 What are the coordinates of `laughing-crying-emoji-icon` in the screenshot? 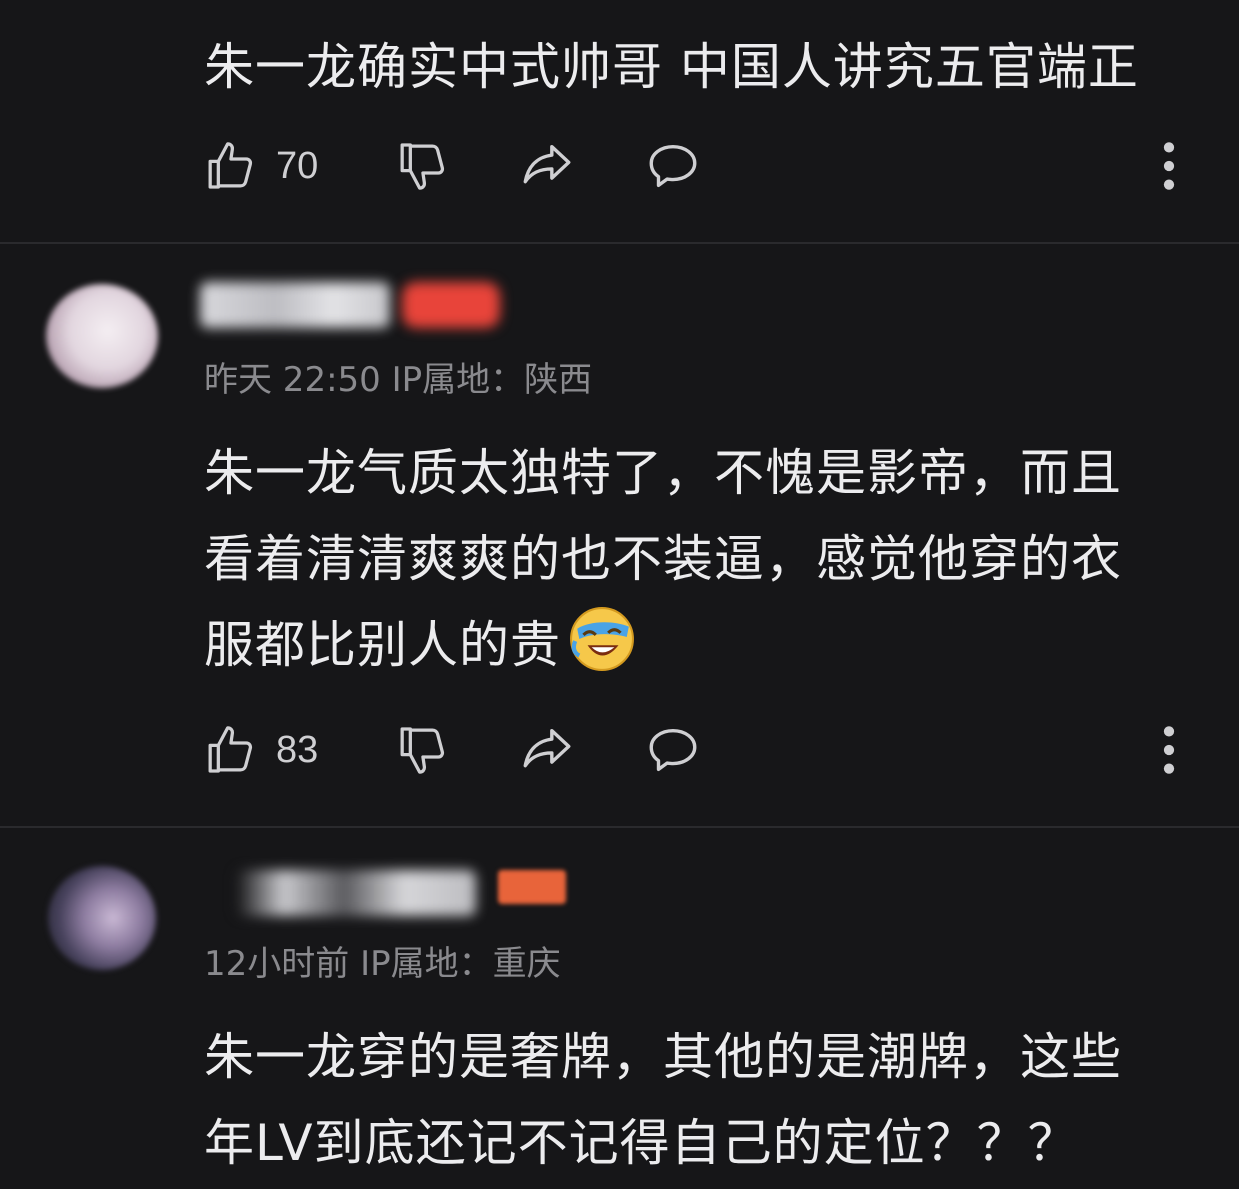 It's located at (602, 639).